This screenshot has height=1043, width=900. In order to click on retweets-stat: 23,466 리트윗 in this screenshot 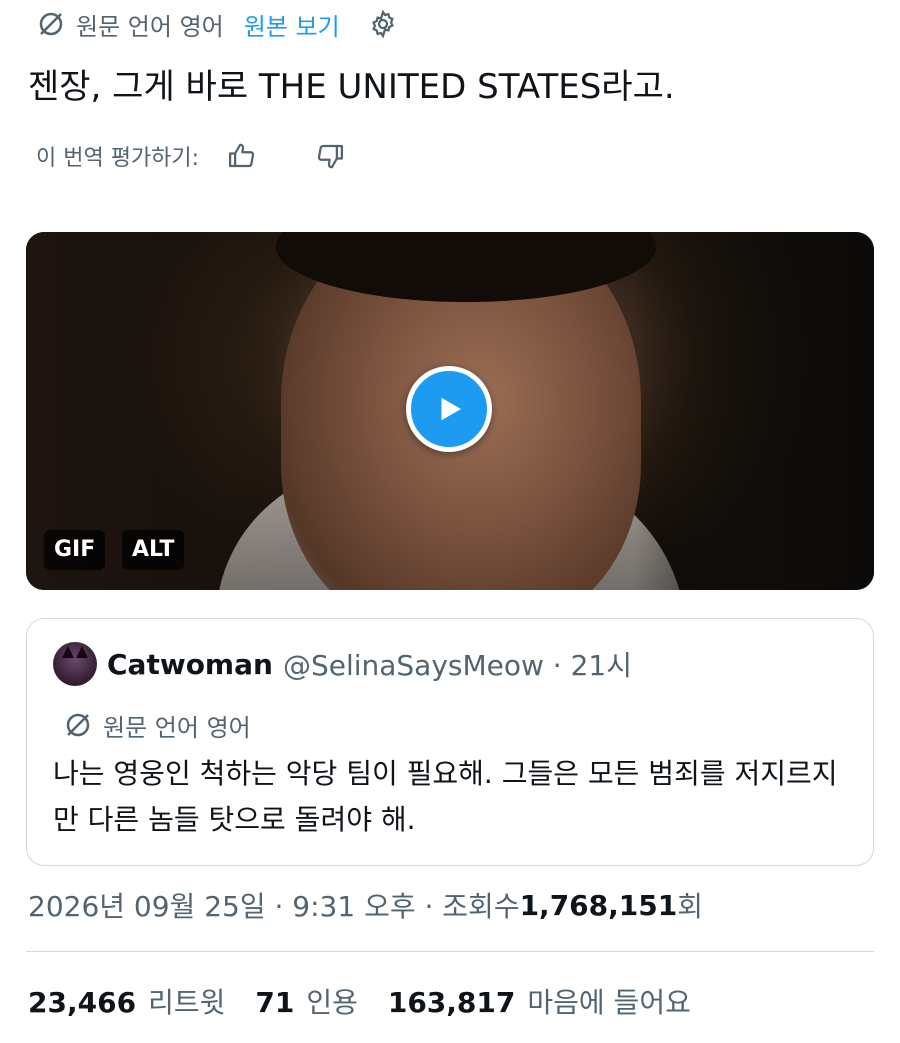, I will do `click(126, 1001)`.